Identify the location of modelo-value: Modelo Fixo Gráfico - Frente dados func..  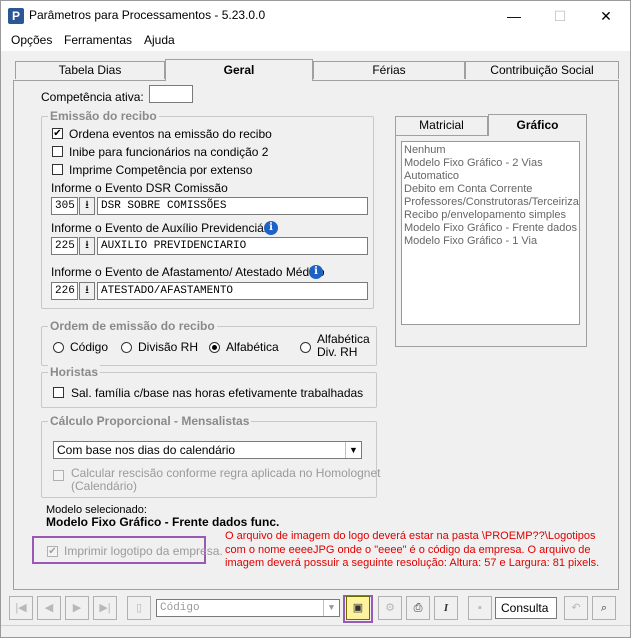
(163, 522).